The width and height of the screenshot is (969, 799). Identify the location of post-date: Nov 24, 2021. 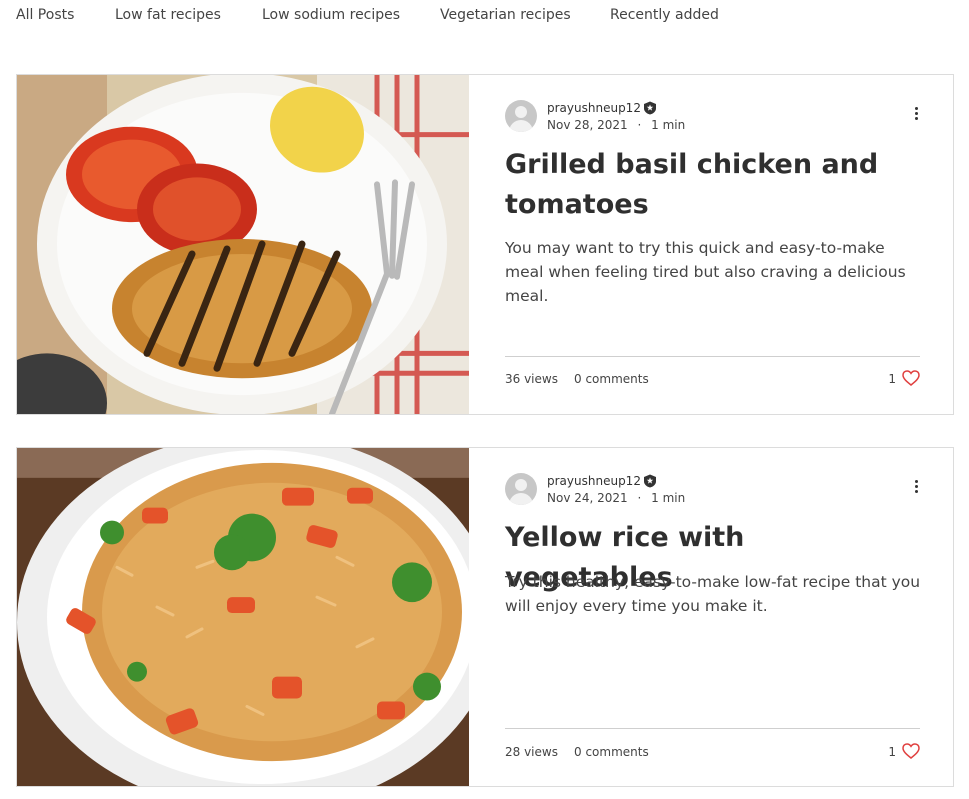
(587, 498).